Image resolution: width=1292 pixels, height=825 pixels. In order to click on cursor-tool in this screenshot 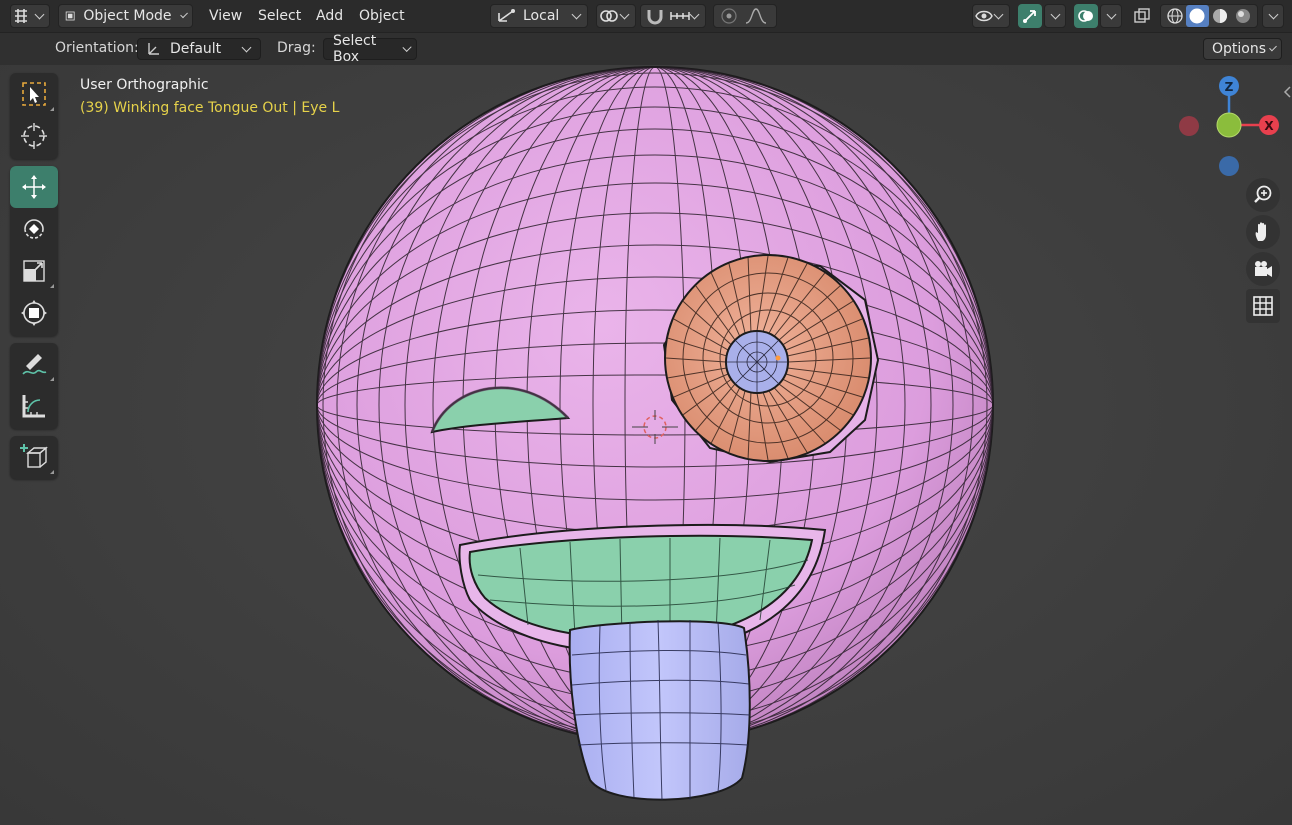, I will do `click(34, 136)`.